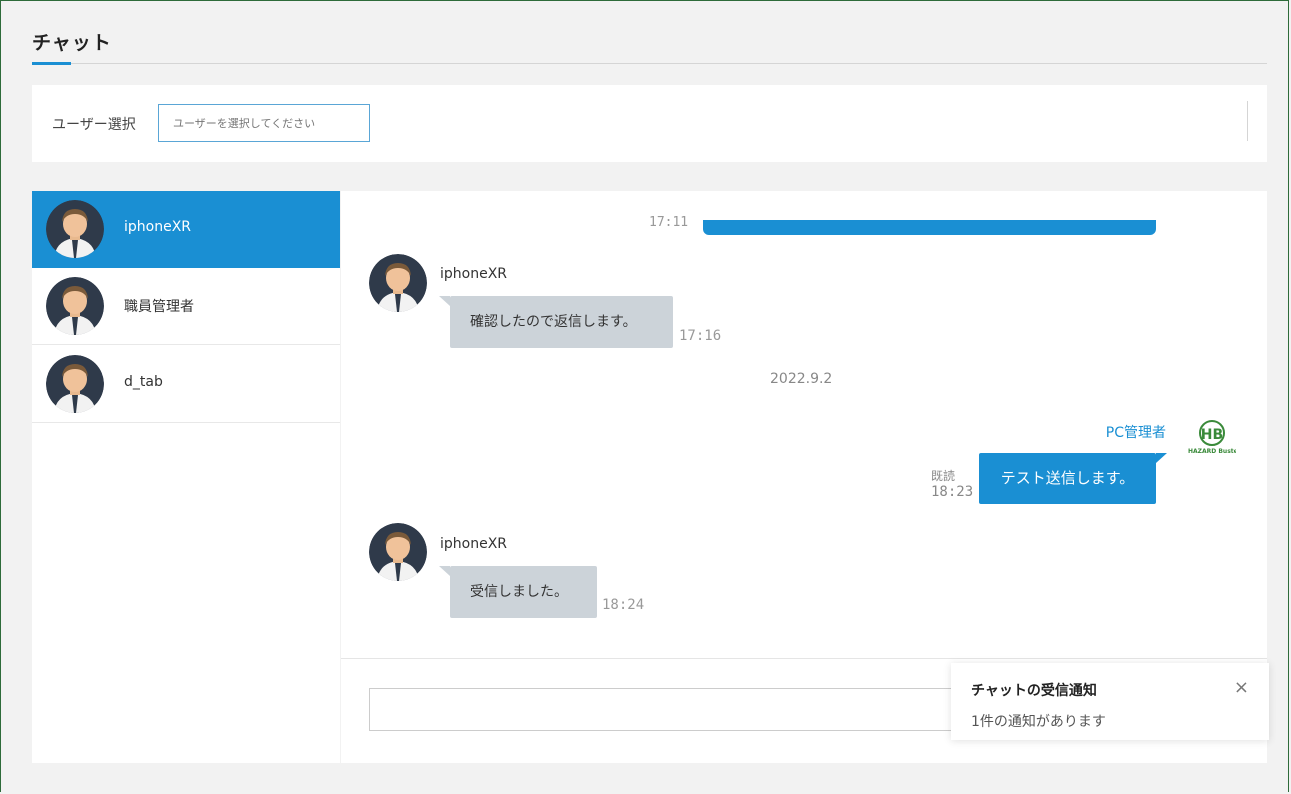  Describe the element at coordinates (264, 123) in the screenshot. I see `user-select-input` at that location.